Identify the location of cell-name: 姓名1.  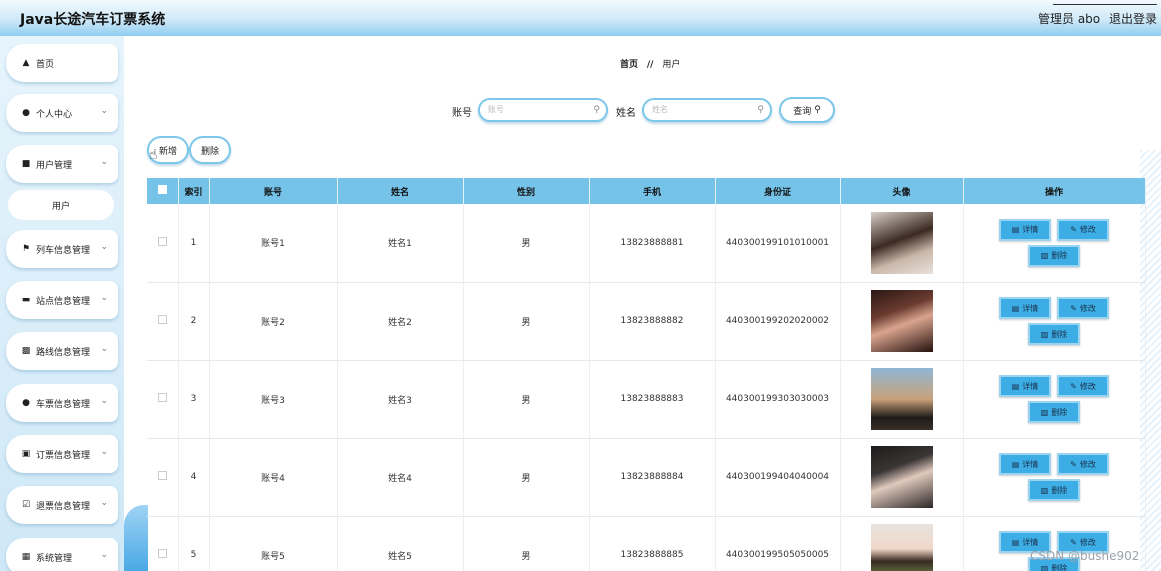
(400, 243).